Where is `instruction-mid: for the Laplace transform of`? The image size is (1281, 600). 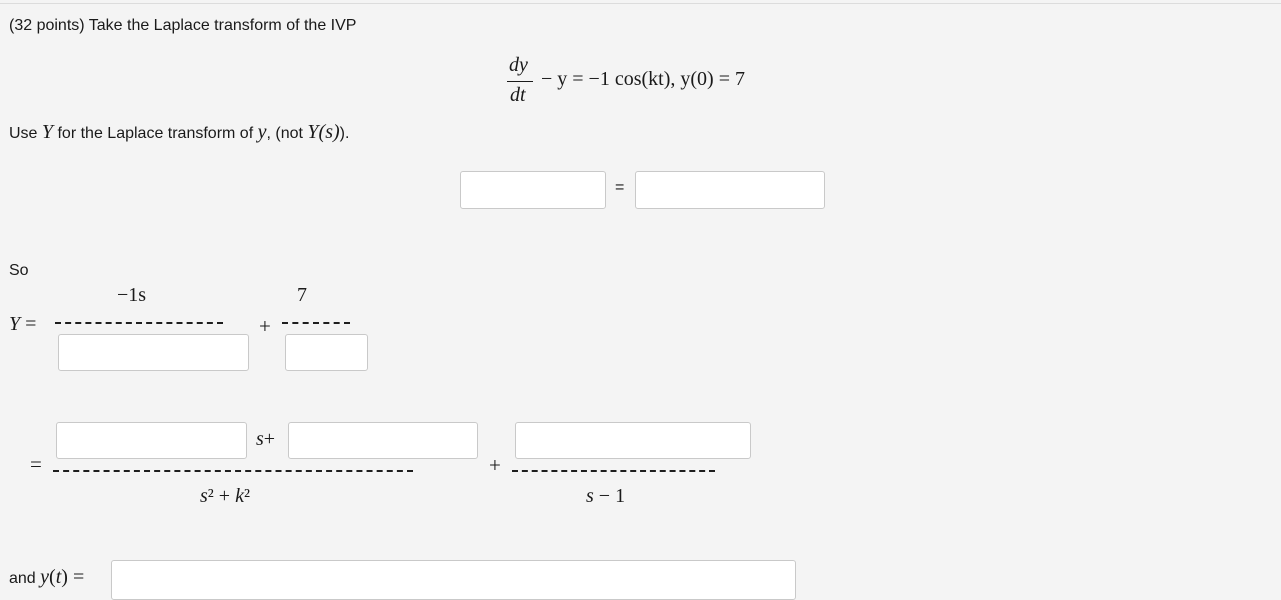
instruction-mid: for the Laplace transform of is located at coordinates (155, 133).